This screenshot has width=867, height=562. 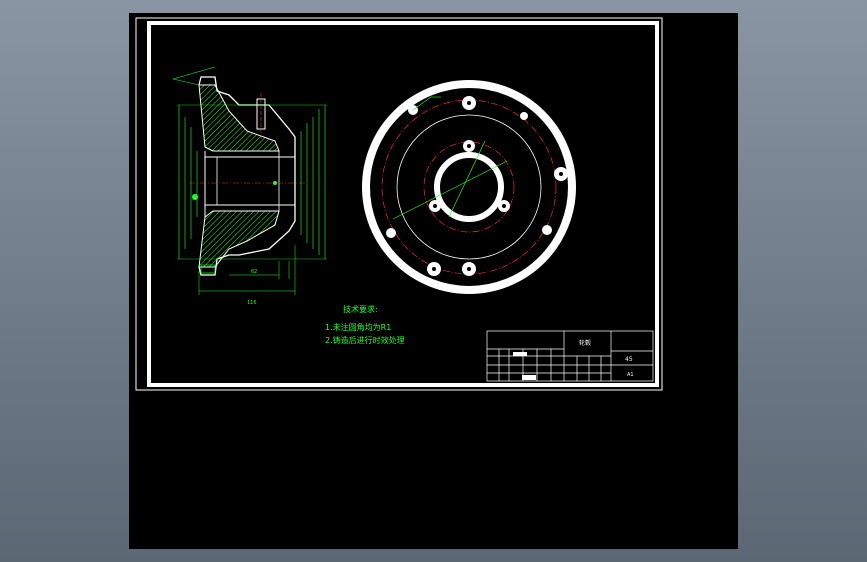 What do you see at coordinates (249, 186) in the screenshot?
I see `hub-section-view: 116 62` at bounding box center [249, 186].